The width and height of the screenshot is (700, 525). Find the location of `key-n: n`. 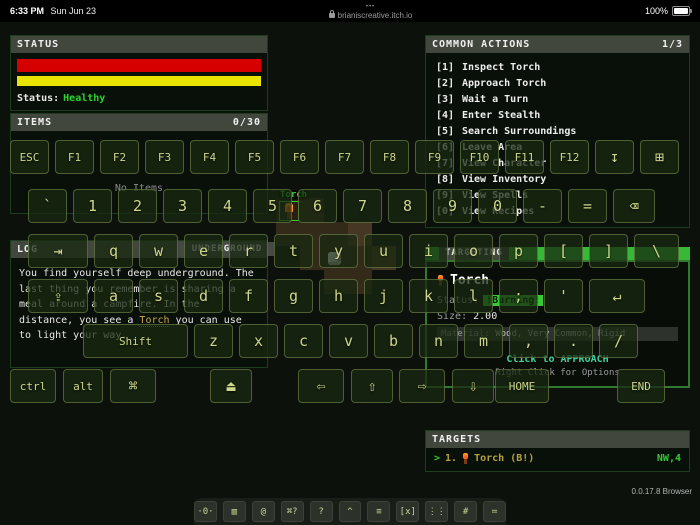

key-n: n is located at coordinates (438, 341).